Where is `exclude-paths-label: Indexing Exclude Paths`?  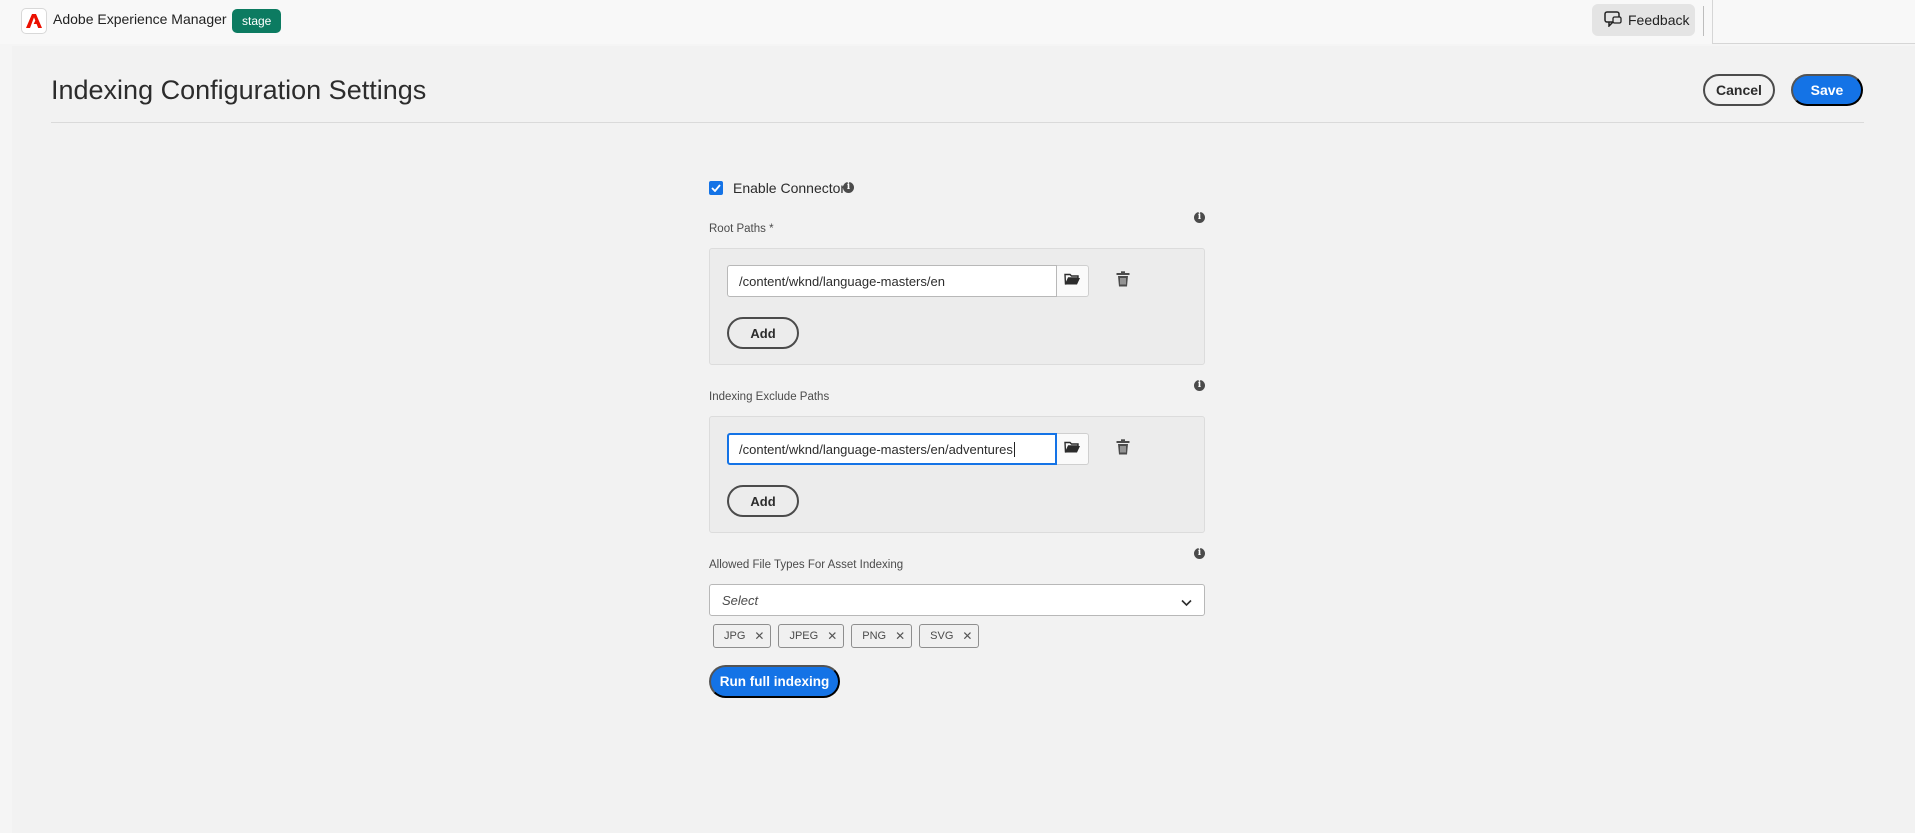 exclude-paths-label: Indexing Exclude Paths is located at coordinates (769, 397).